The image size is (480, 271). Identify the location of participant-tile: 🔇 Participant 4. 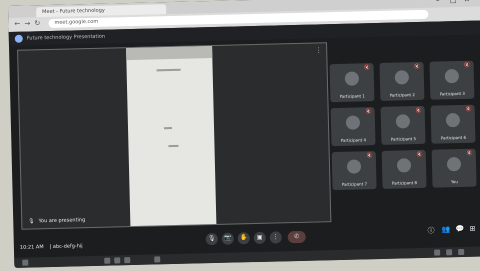
(353, 127).